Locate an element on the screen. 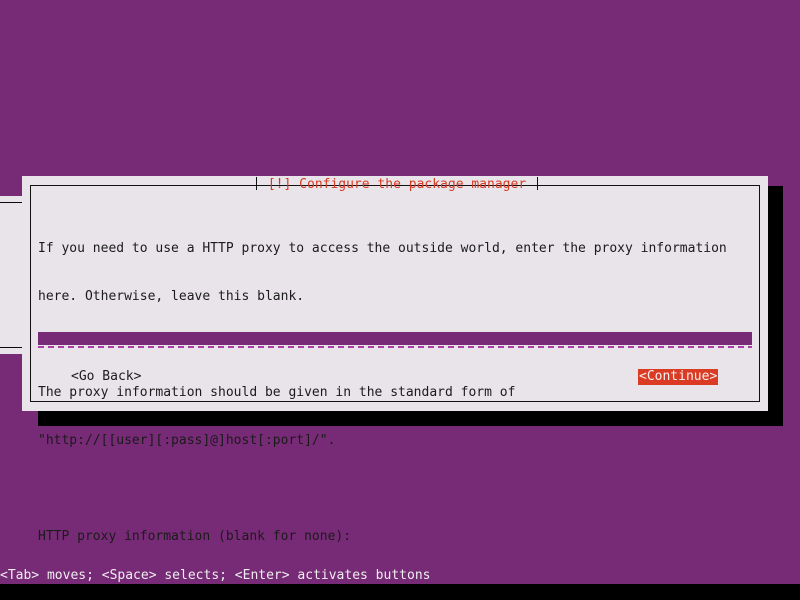 Image resolution: width=800 pixels, height=600 pixels. dialog-title: [!] Configure the package manager is located at coordinates (397, 184).